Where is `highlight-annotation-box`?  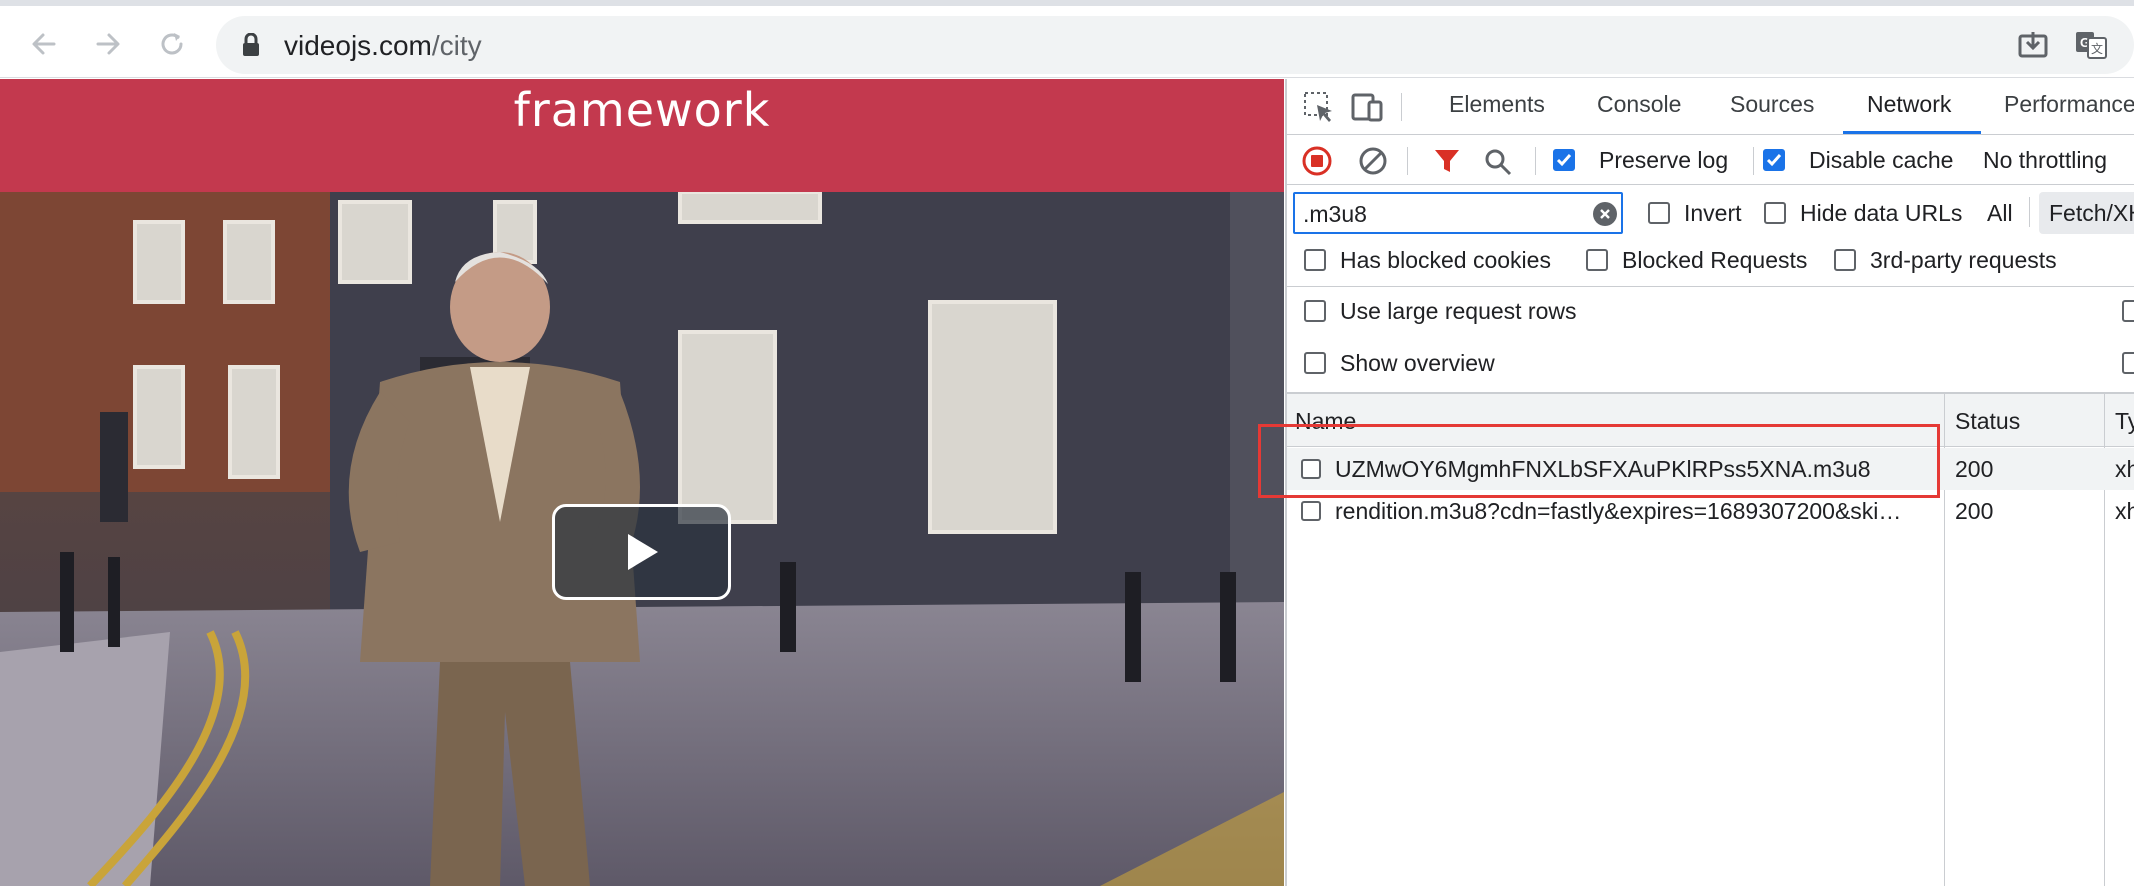 highlight-annotation-box is located at coordinates (1599, 461).